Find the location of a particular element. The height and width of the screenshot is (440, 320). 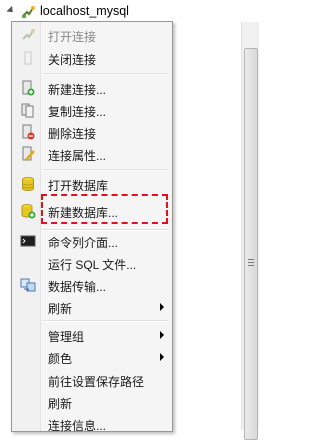

menu-item-label: 打开数据库 is located at coordinates (78, 186).